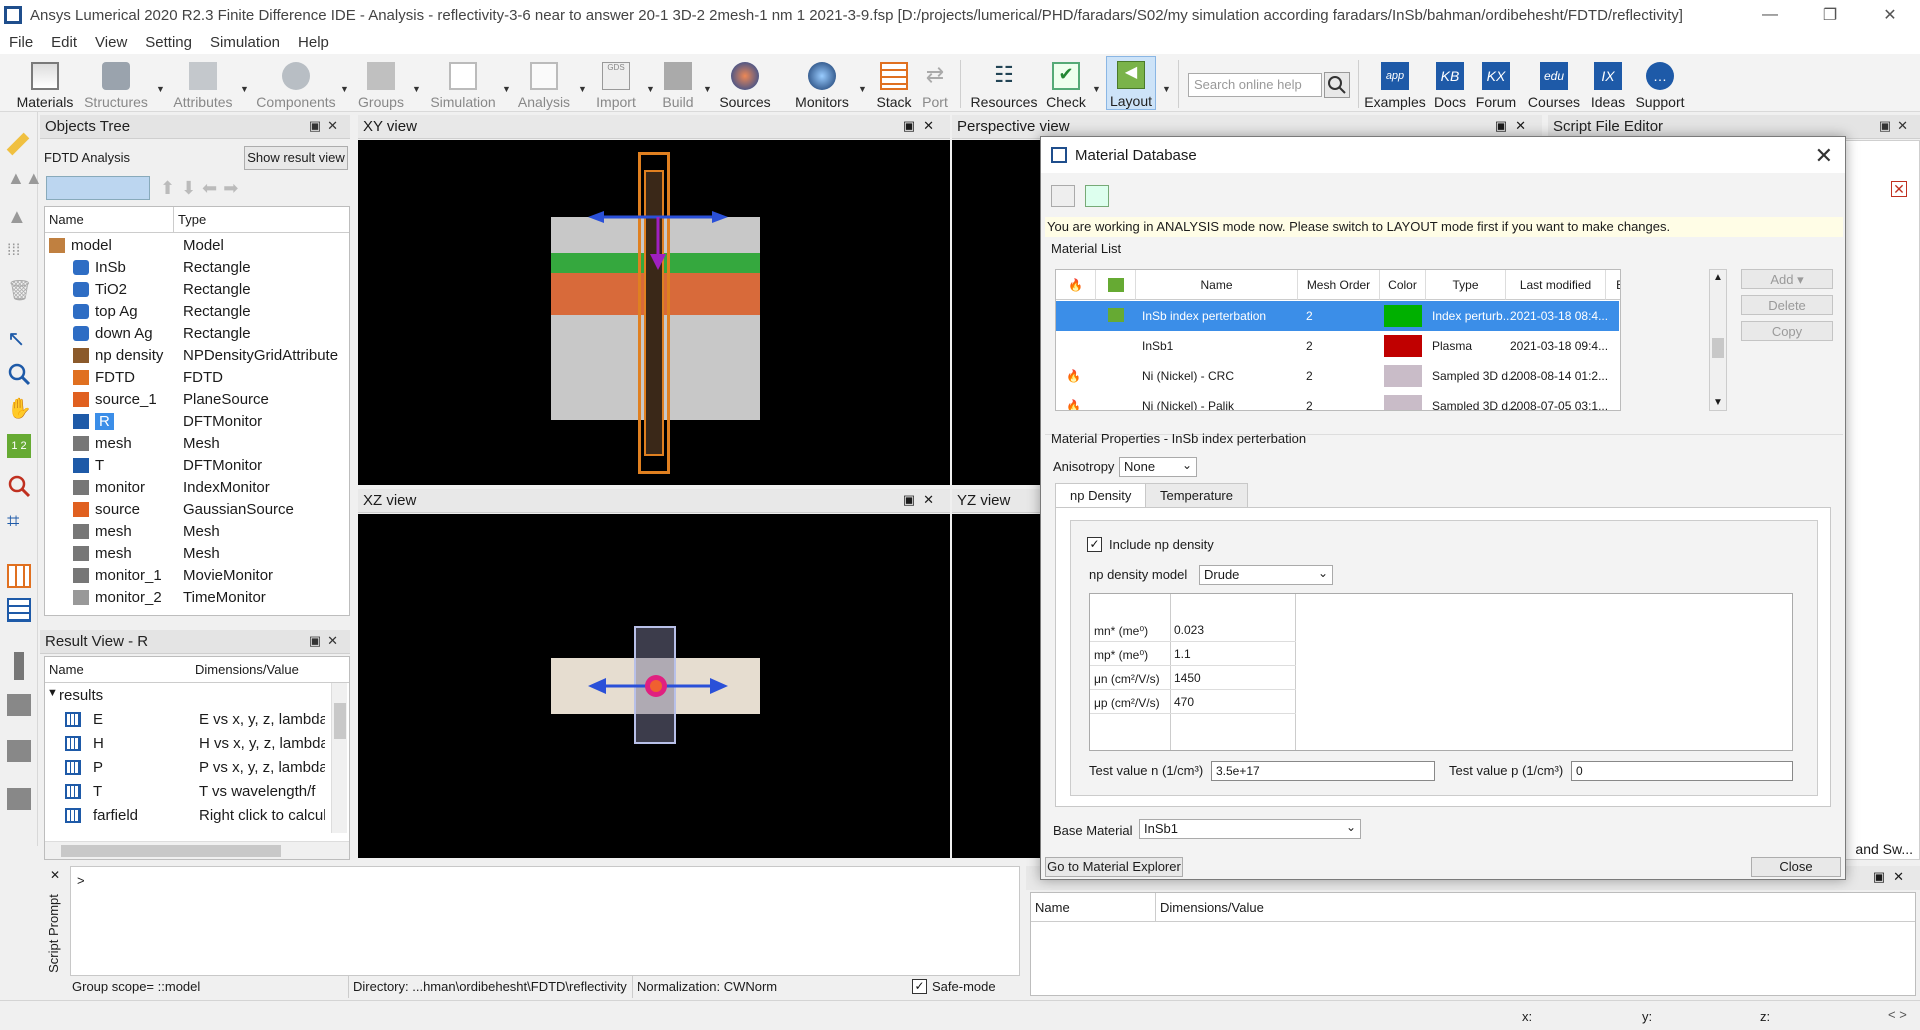 This screenshot has width=1920, height=1030. What do you see at coordinates (245, 42) in the screenshot?
I see `menu-simulation: Simulation` at bounding box center [245, 42].